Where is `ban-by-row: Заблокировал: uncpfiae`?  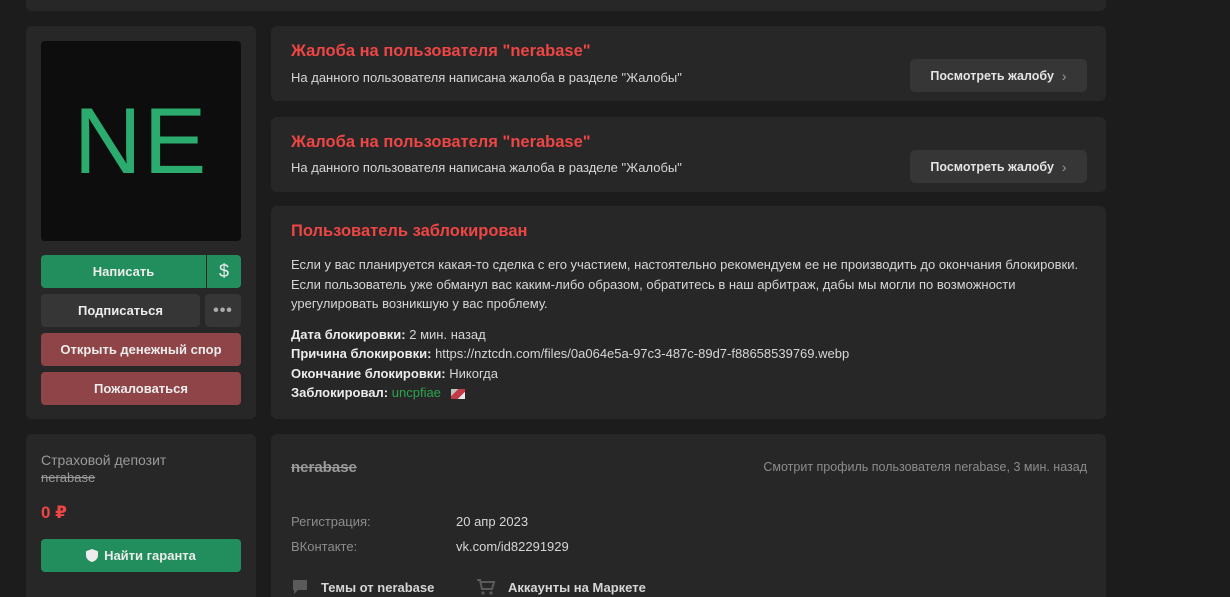
ban-by-row: Заблокировал: uncpfiae is located at coordinates (378, 392).